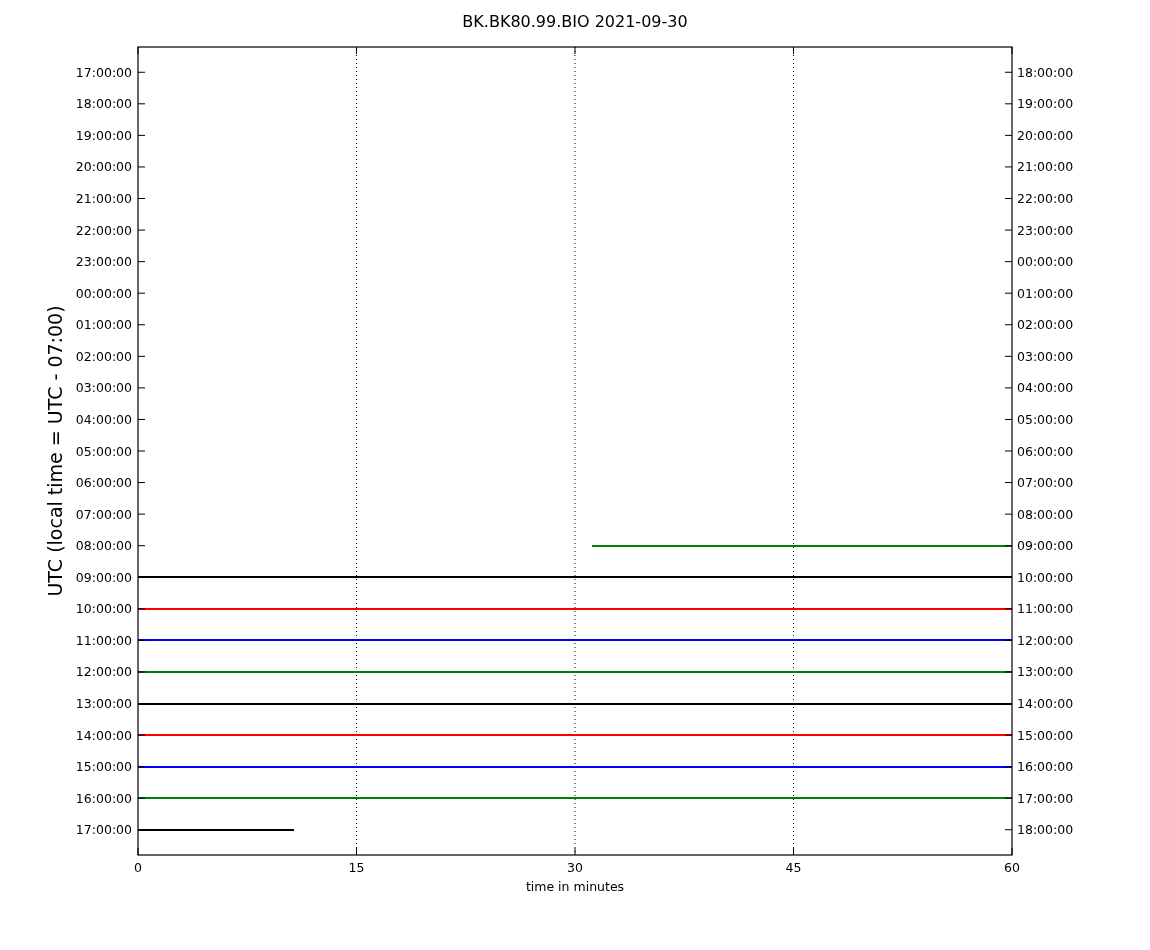  I want to click on tick-label: 45, so click(793, 867).